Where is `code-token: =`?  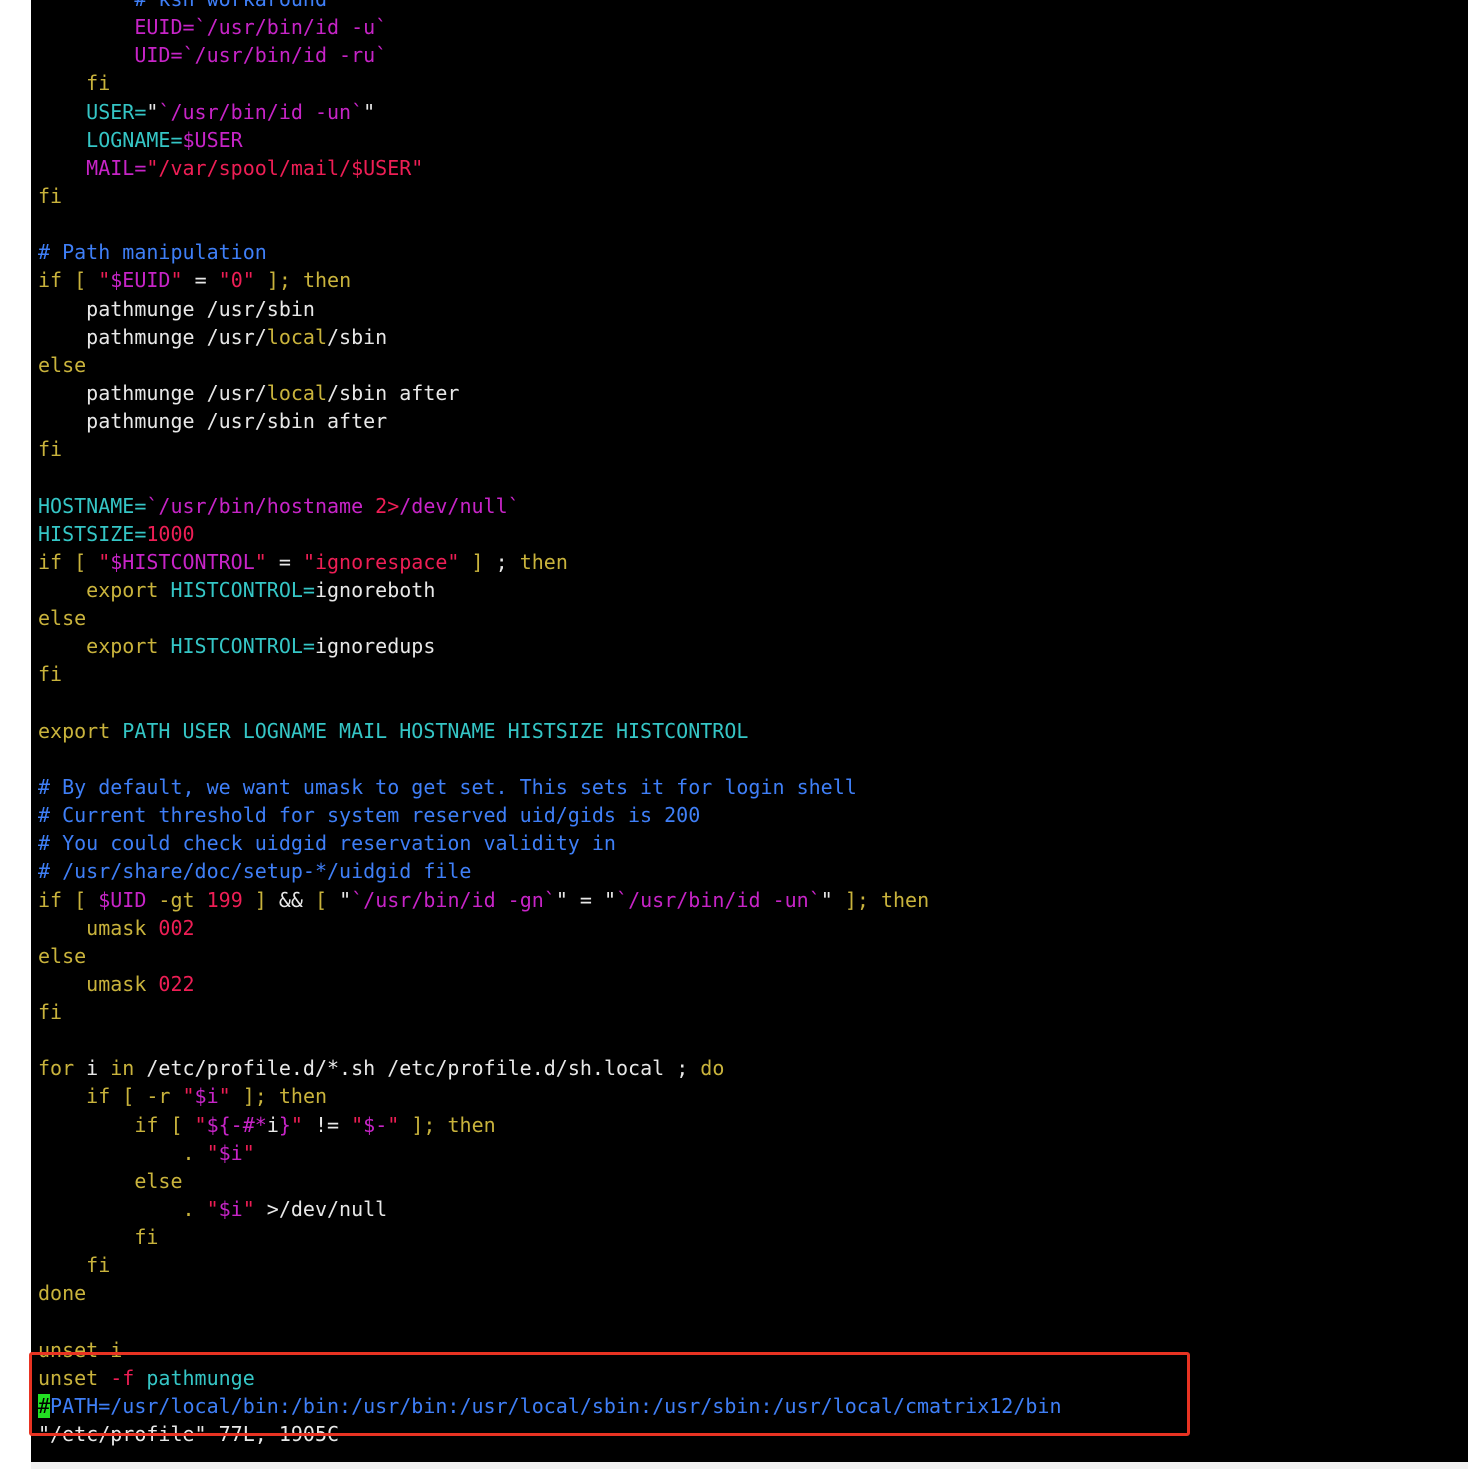
code-token: = is located at coordinates (200, 280).